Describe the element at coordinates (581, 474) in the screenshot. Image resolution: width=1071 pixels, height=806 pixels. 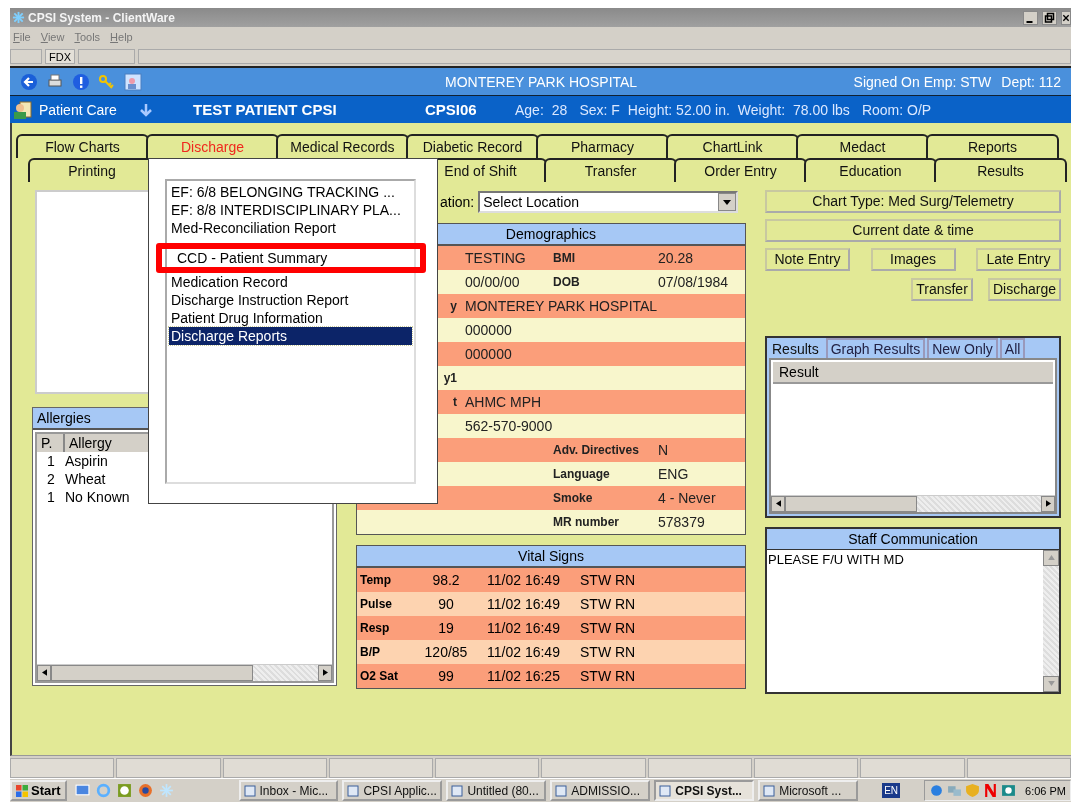
I see `field-label: Language` at that location.